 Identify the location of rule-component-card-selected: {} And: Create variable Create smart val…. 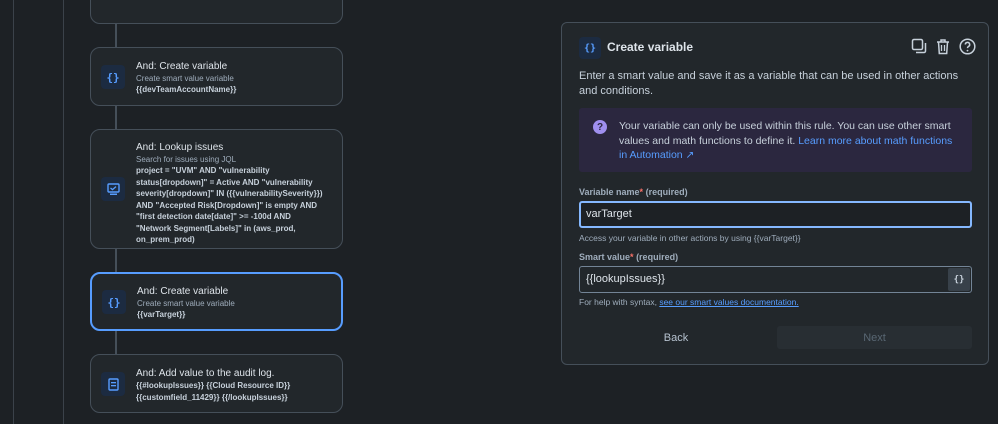
(216, 301).